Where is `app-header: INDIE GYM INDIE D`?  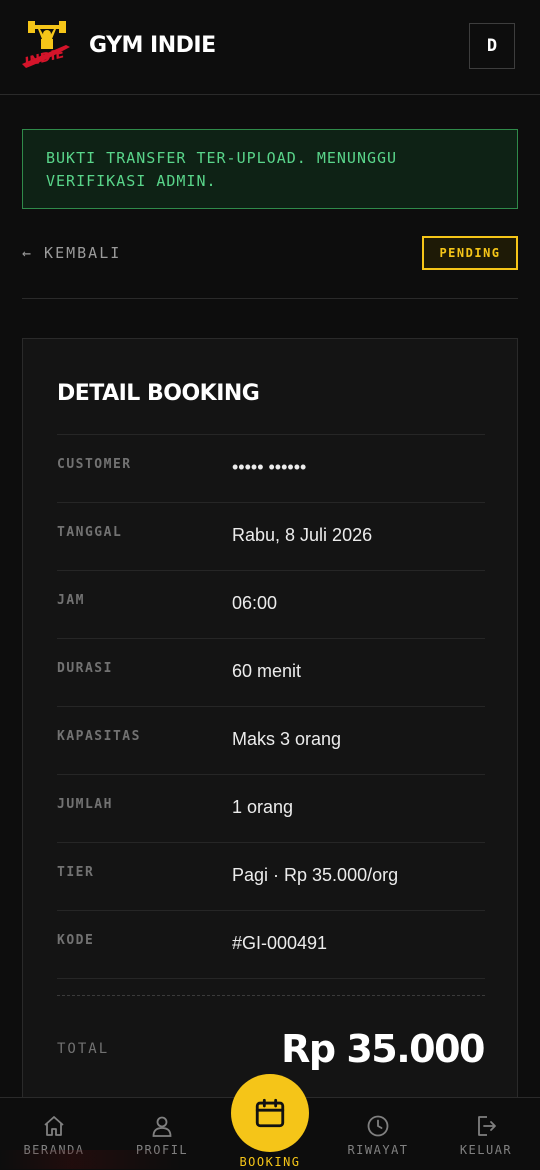 app-header: INDIE GYM INDIE D is located at coordinates (270, 47).